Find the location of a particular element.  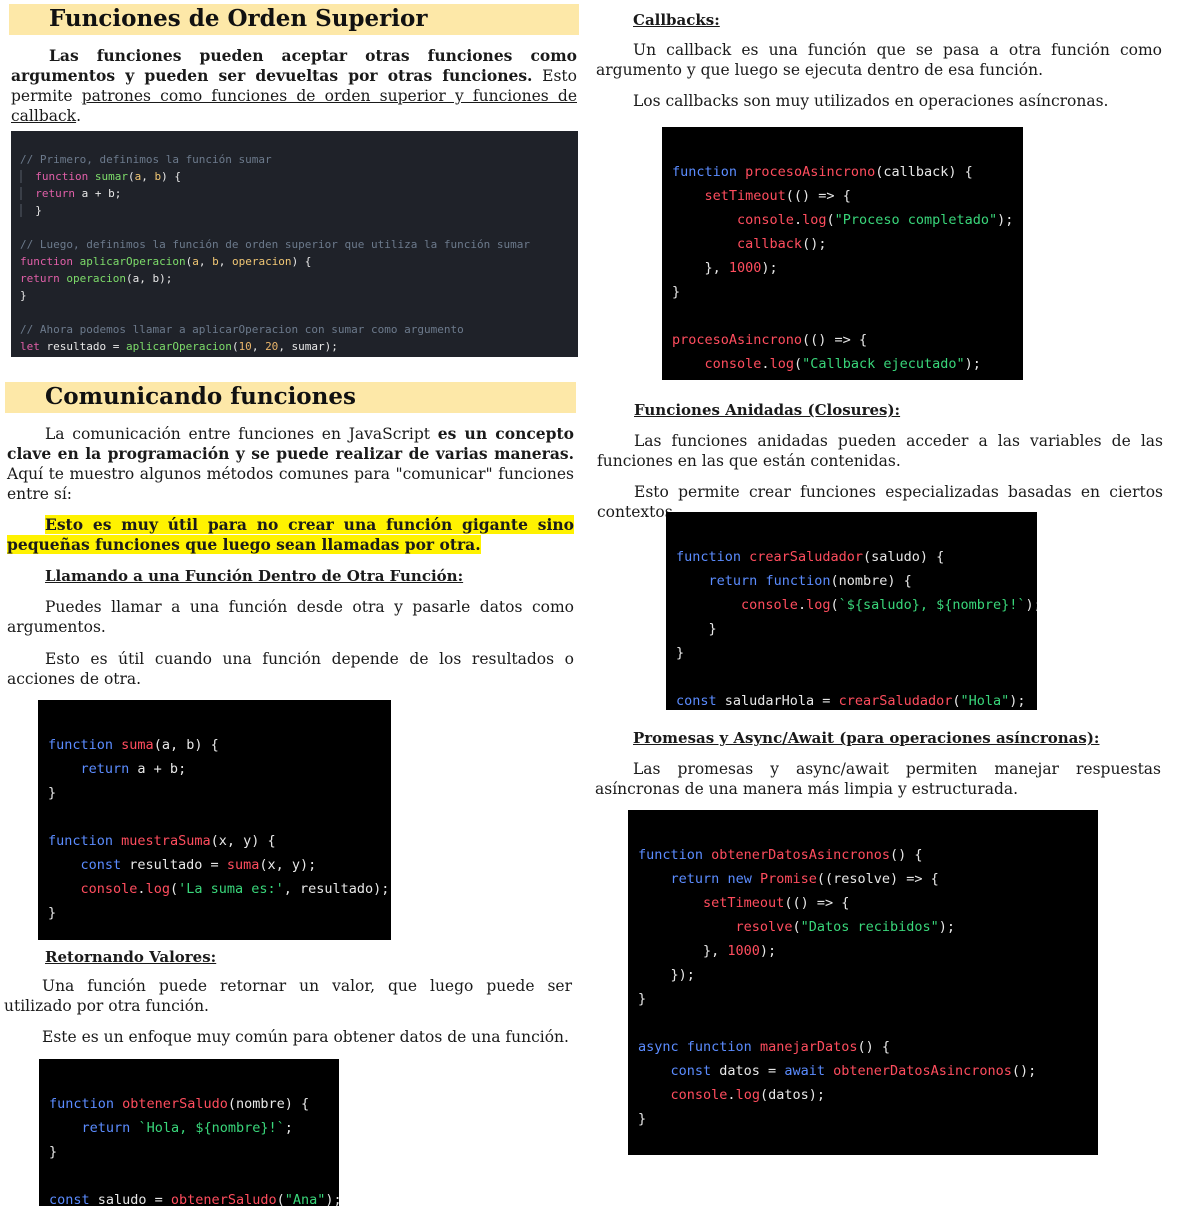

section-title-comunicando: Comunicando funciones is located at coordinates (290, 397).